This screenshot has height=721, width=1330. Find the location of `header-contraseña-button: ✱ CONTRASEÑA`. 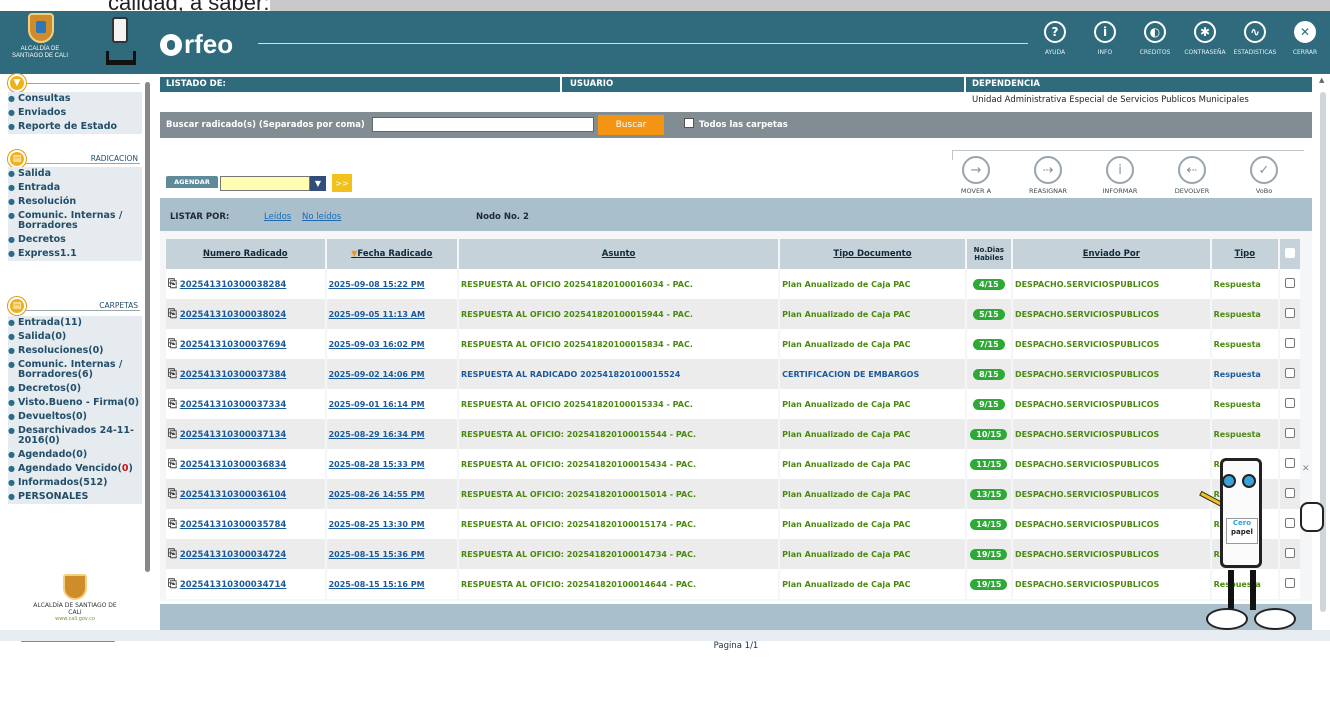

header-contraseña-button: ✱ CONTRASEÑA is located at coordinates (1205, 38).